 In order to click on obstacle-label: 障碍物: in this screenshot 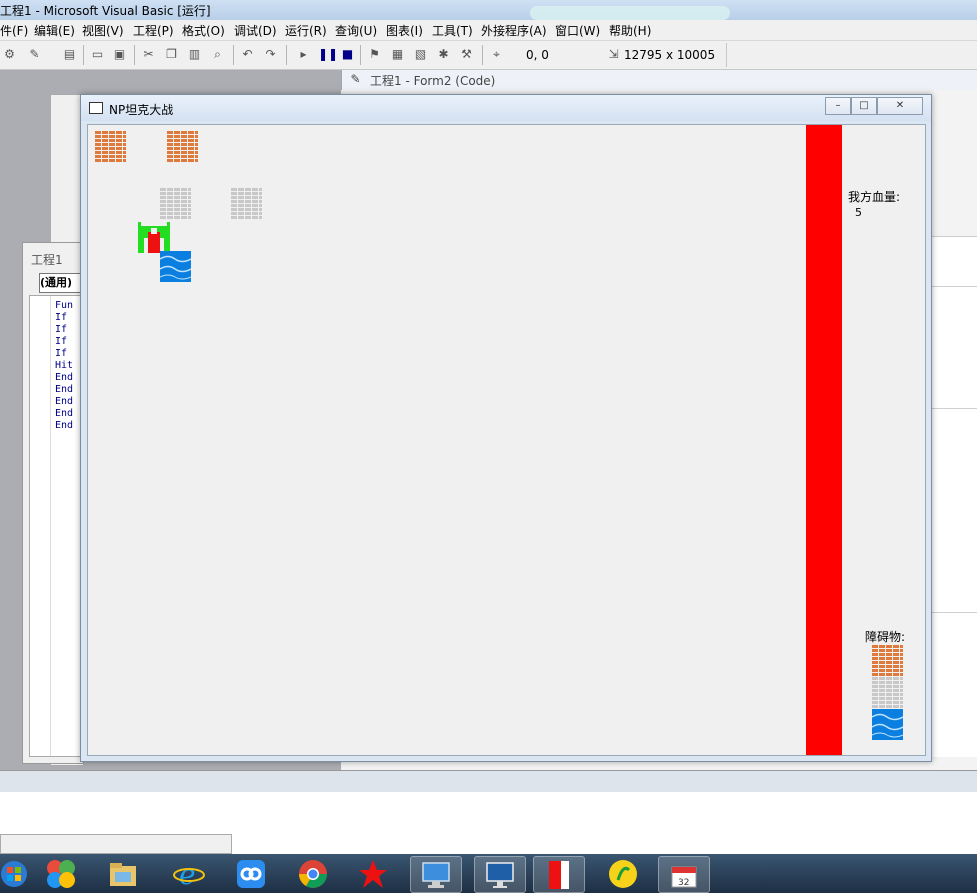, I will do `click(885, 637)`.